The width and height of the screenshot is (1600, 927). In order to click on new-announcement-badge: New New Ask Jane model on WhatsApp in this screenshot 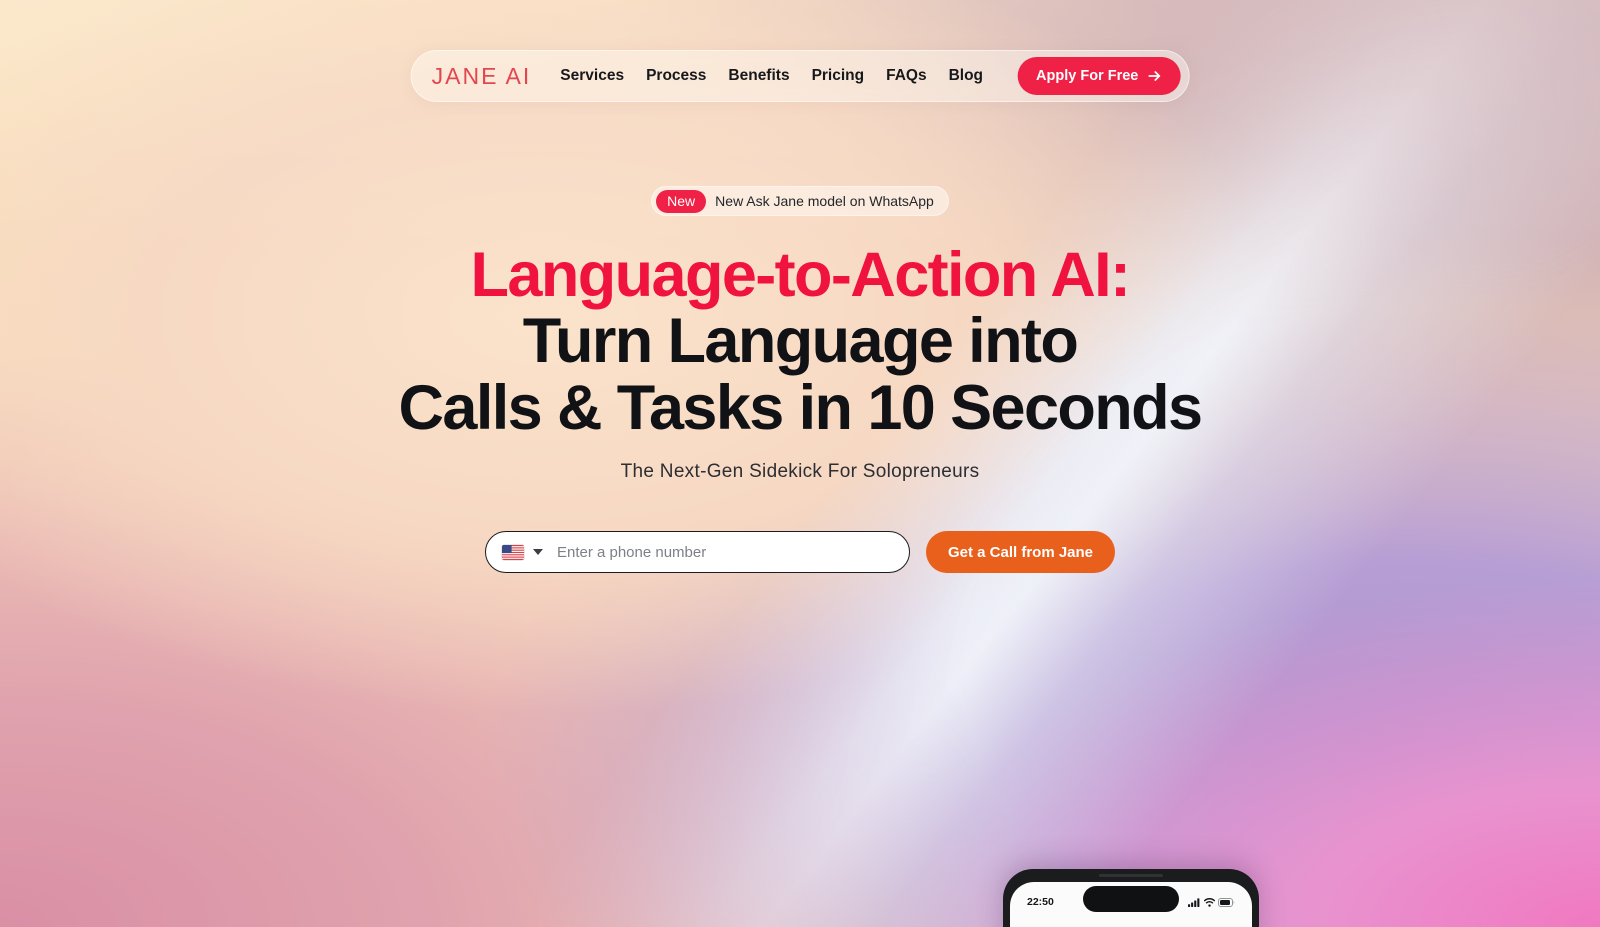, I will do `click(800, 201)`.